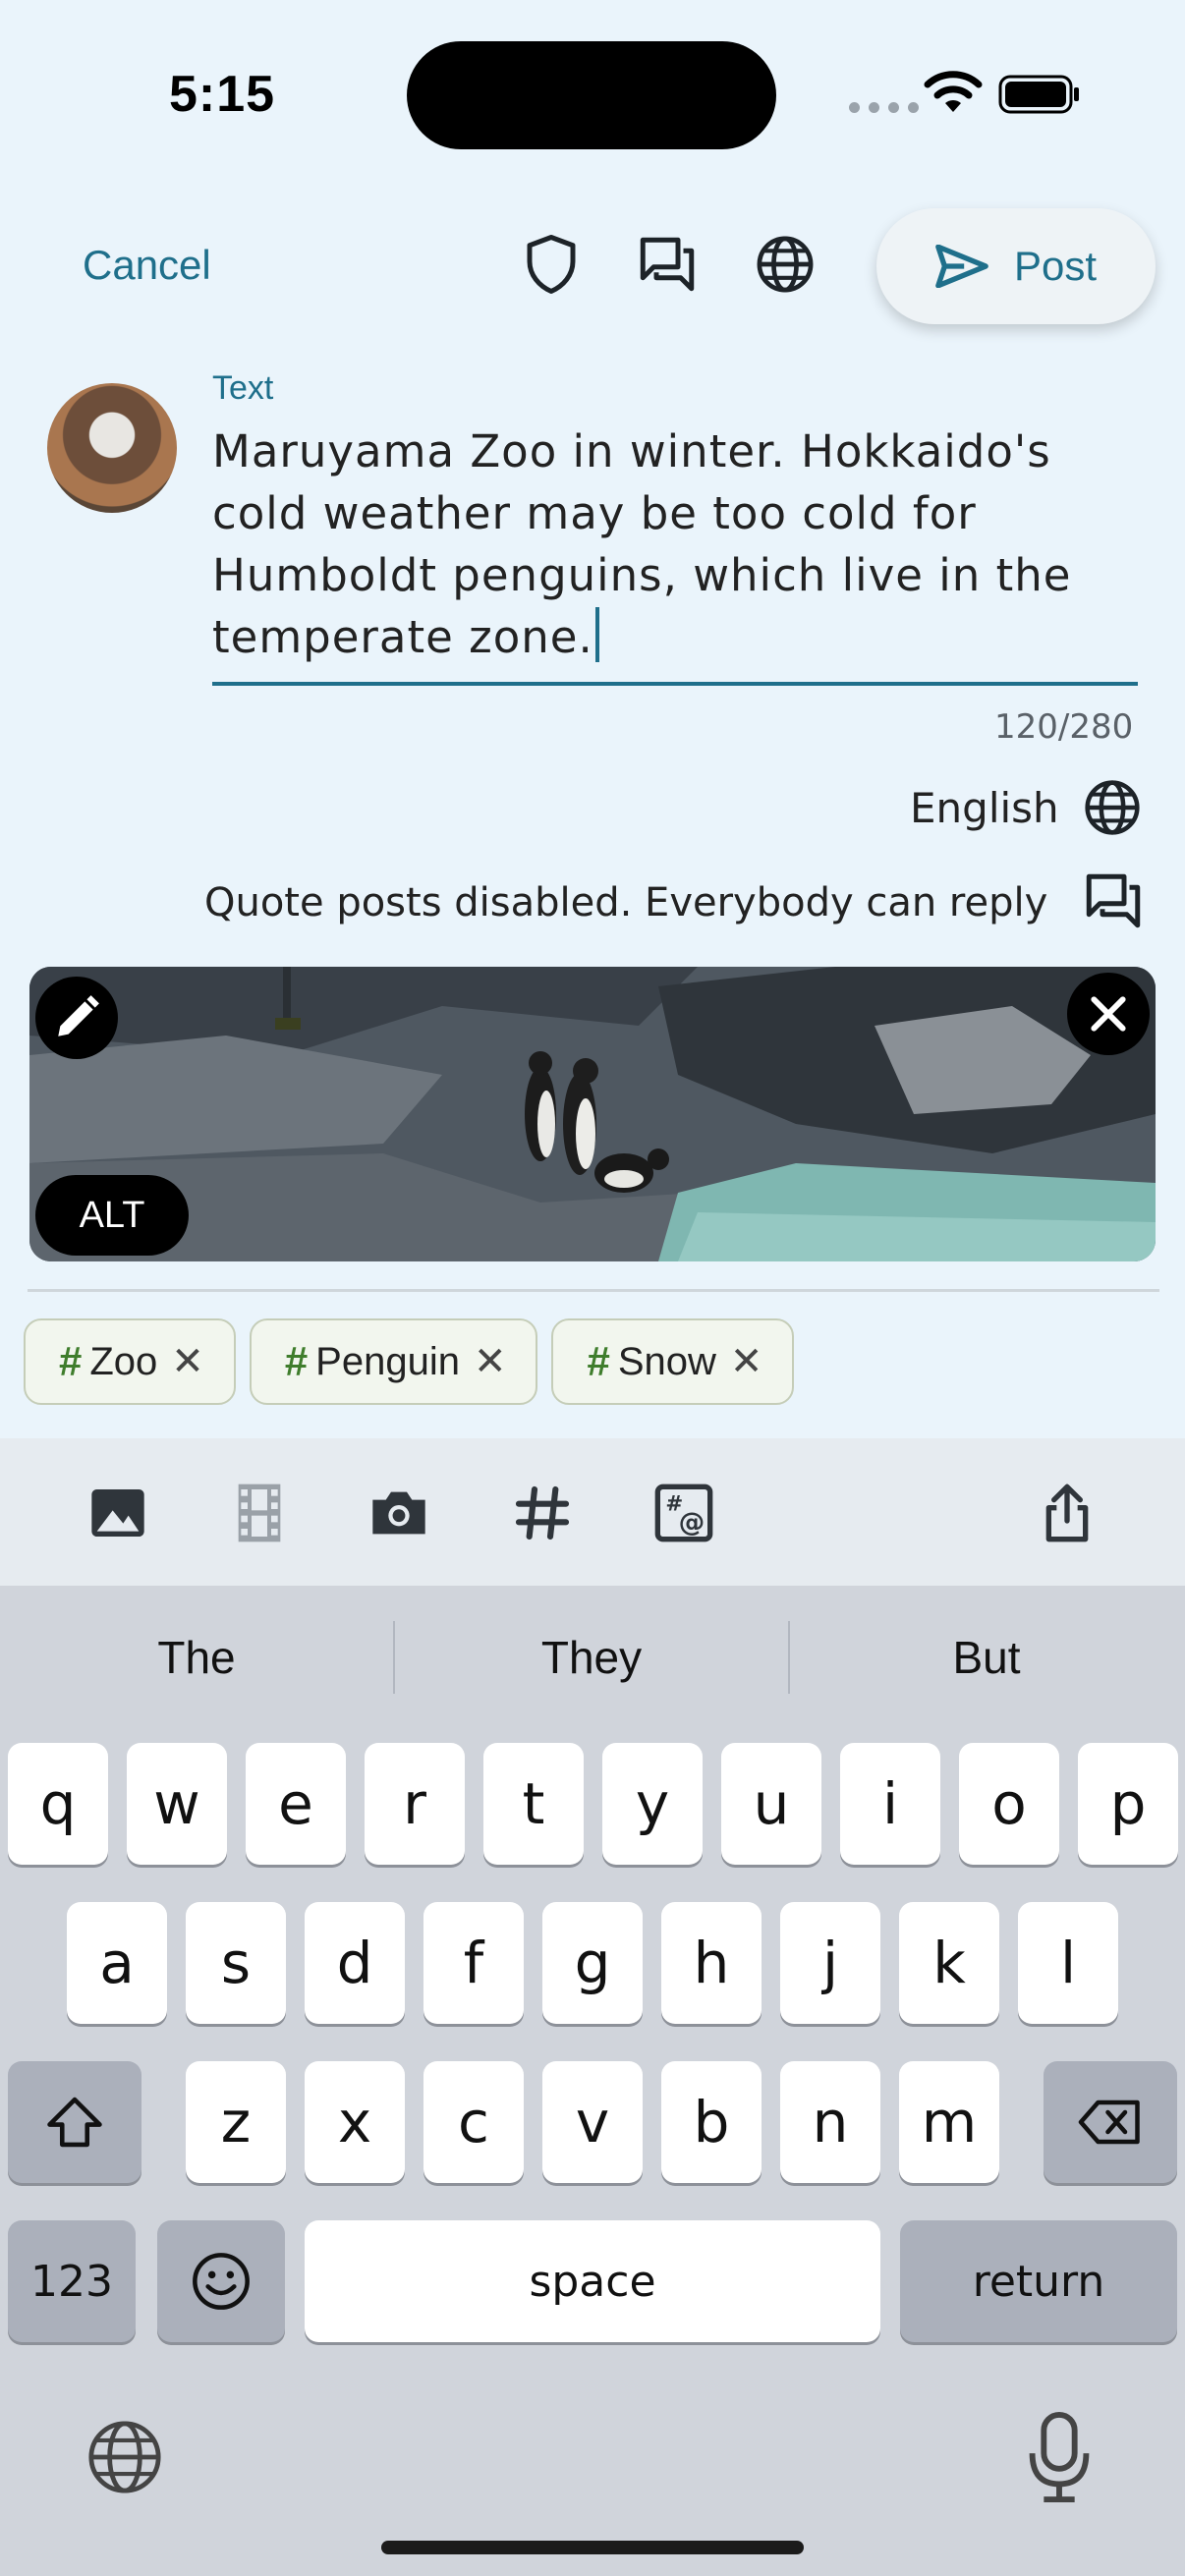 This screenshot has height=2576, width=1185. I want to click on key-f: f, so click(474, 1963).